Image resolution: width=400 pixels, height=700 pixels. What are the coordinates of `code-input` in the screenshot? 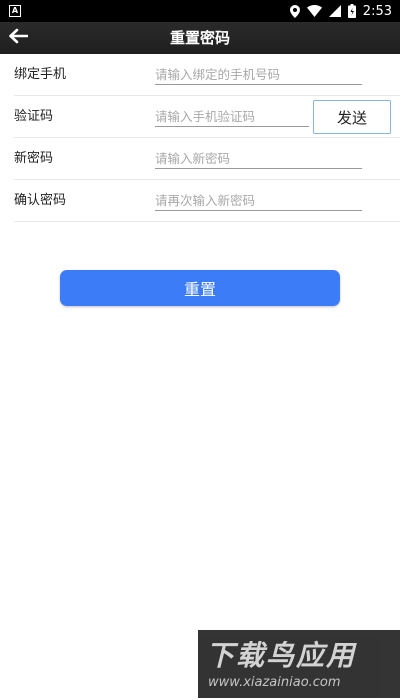 It's located at (232, 116).